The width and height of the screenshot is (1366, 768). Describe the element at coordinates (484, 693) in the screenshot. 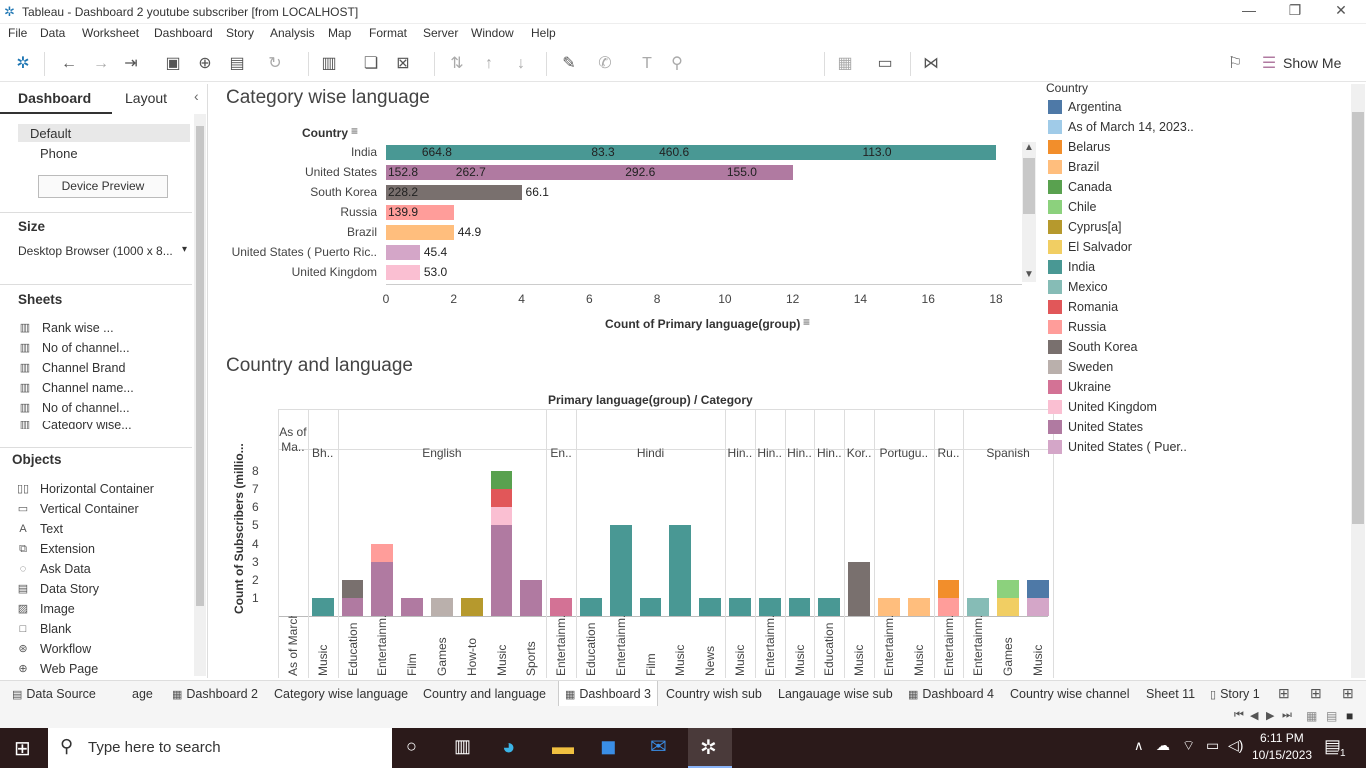

I see `tab-country-and-language: Country and language` at that location.